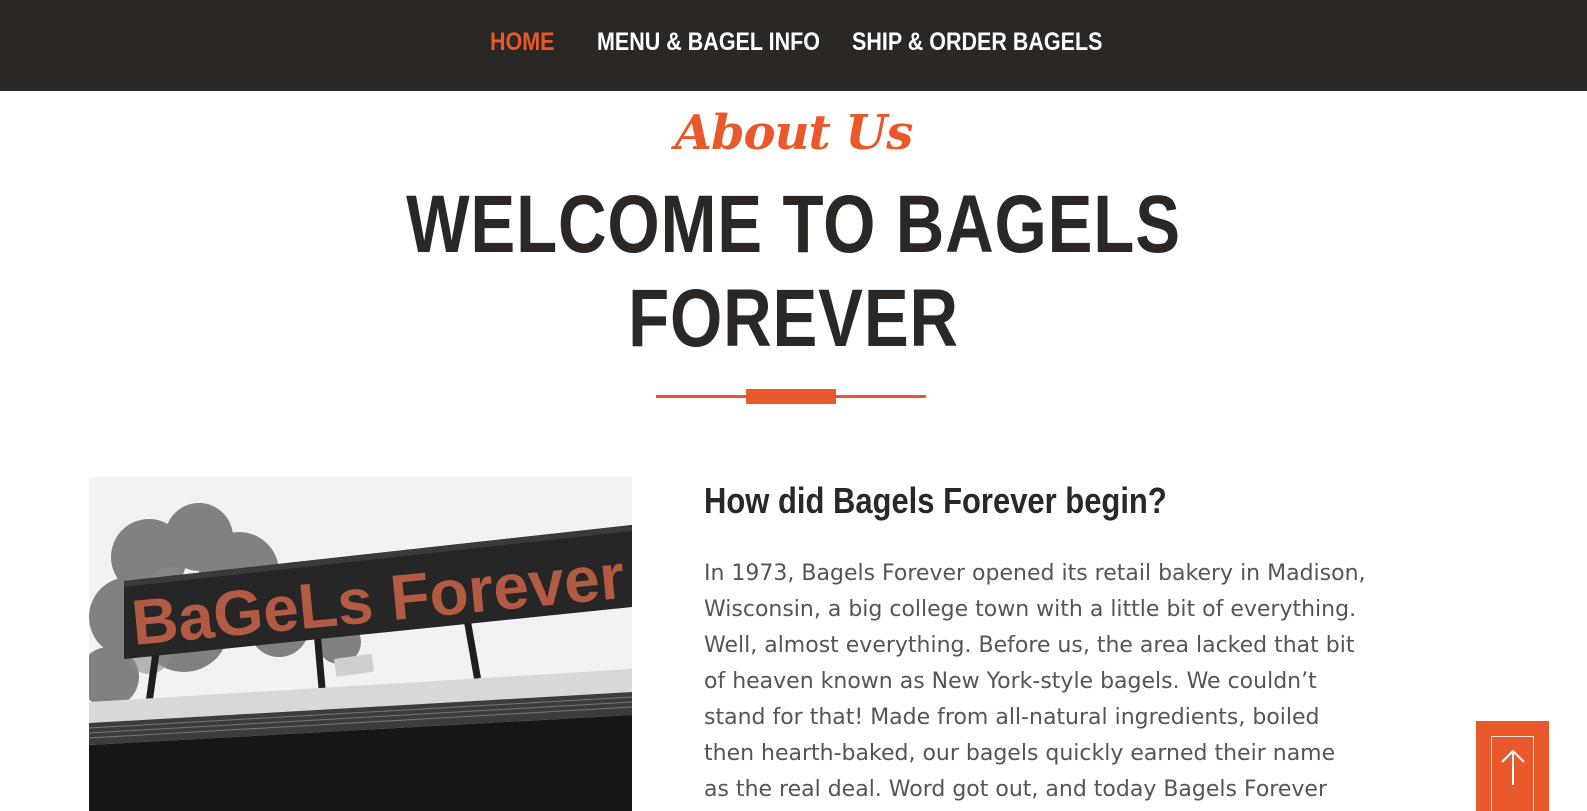 The height and width of the screenshot is (811, 1587). I want to click on page-title-line-2: FOREVER, so click(793, 318).